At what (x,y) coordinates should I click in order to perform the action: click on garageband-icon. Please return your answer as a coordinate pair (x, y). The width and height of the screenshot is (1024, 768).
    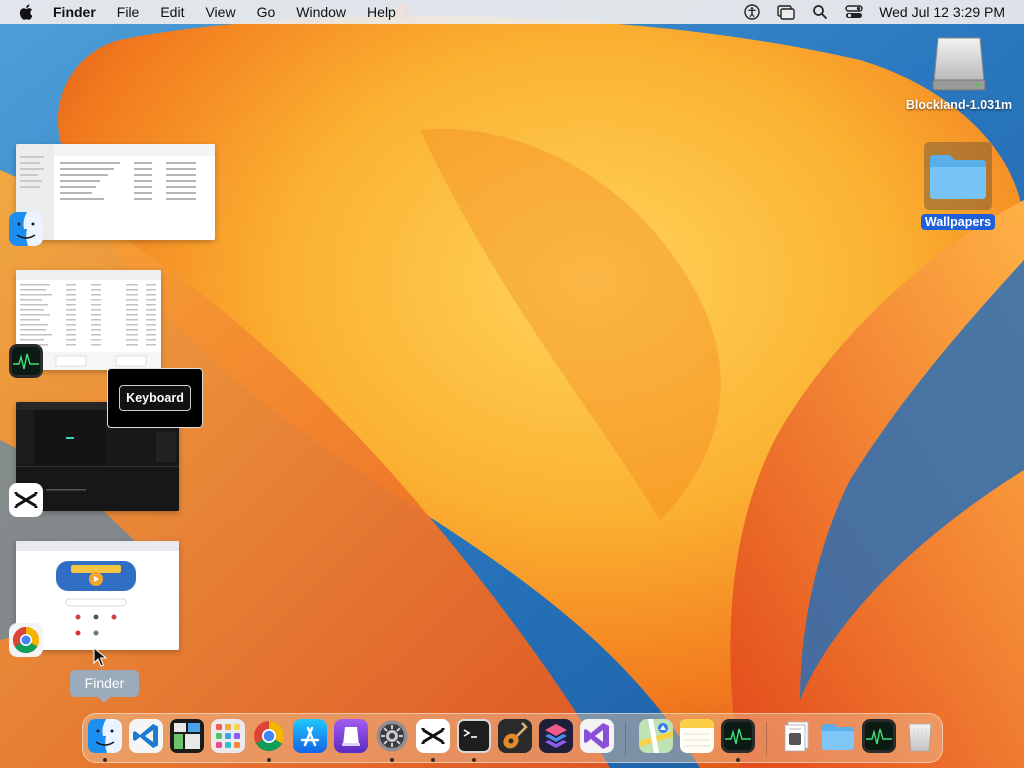
    Looking at the image, I should click on (515, 736).